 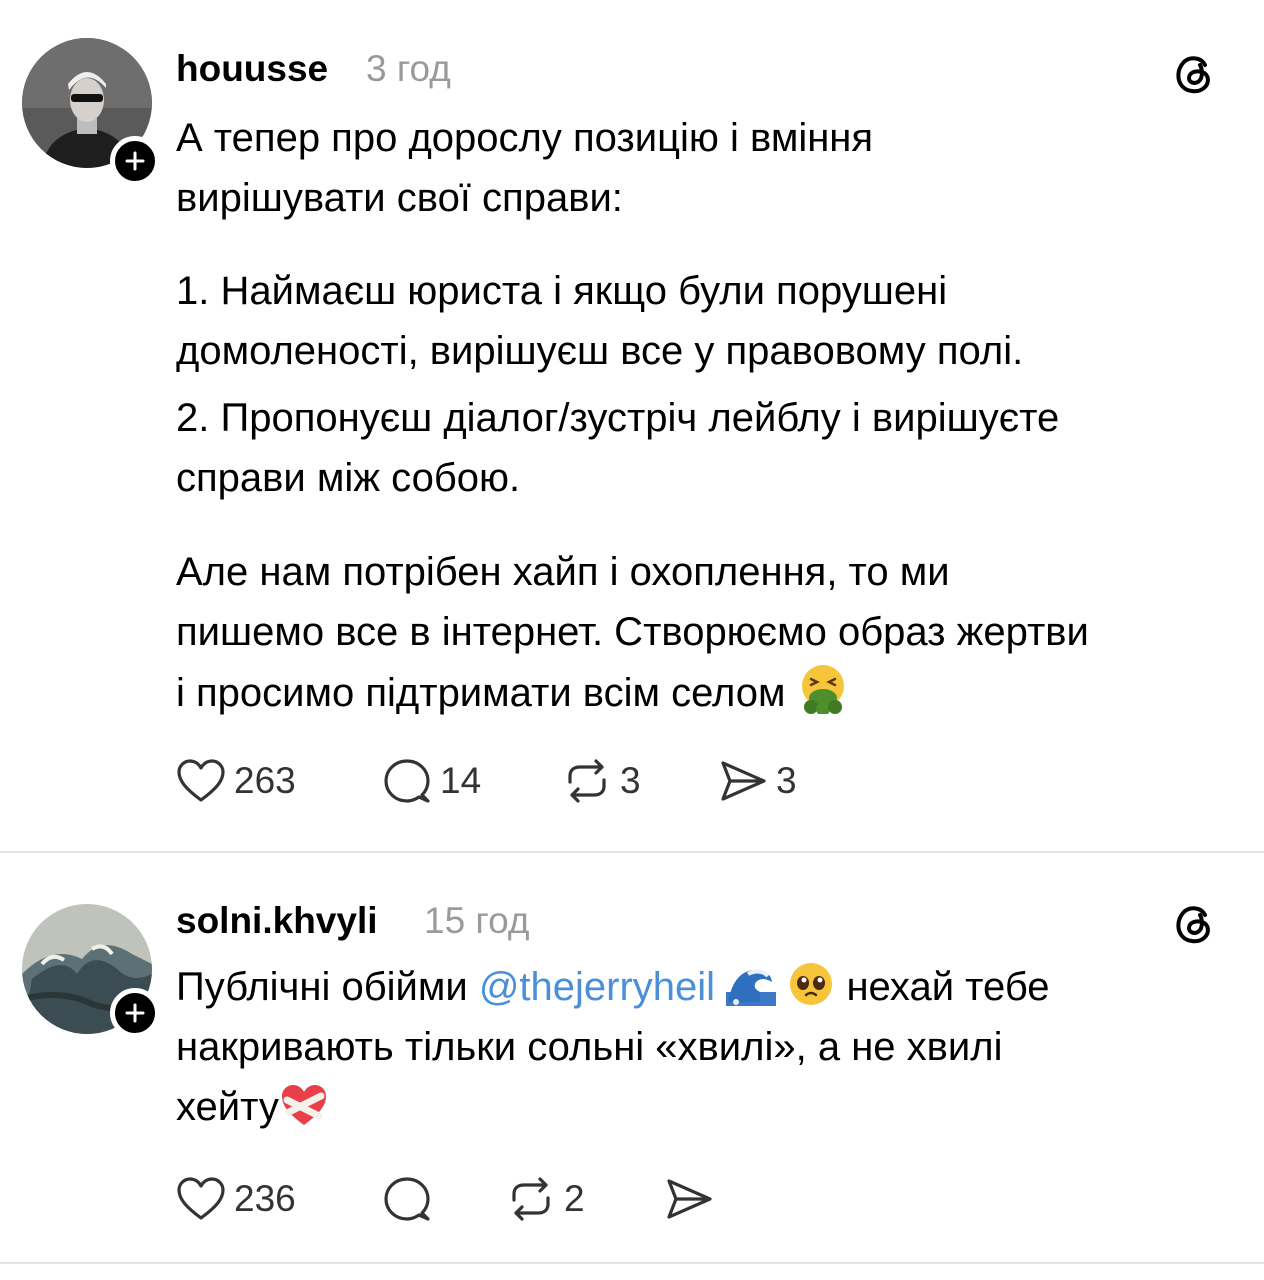 I want to click on post-text-line-with-emoji: і просимо підтримати всім селом, so click(x=512, y=692).